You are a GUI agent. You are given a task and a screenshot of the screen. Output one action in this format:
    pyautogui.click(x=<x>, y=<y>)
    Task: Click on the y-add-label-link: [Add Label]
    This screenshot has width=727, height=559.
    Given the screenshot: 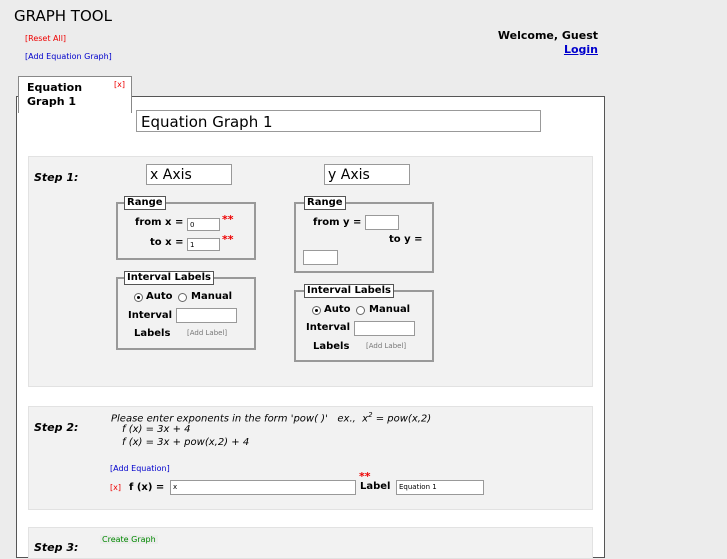 What is the action you would take?
    pyautogui.click(x=386, y=346)
    